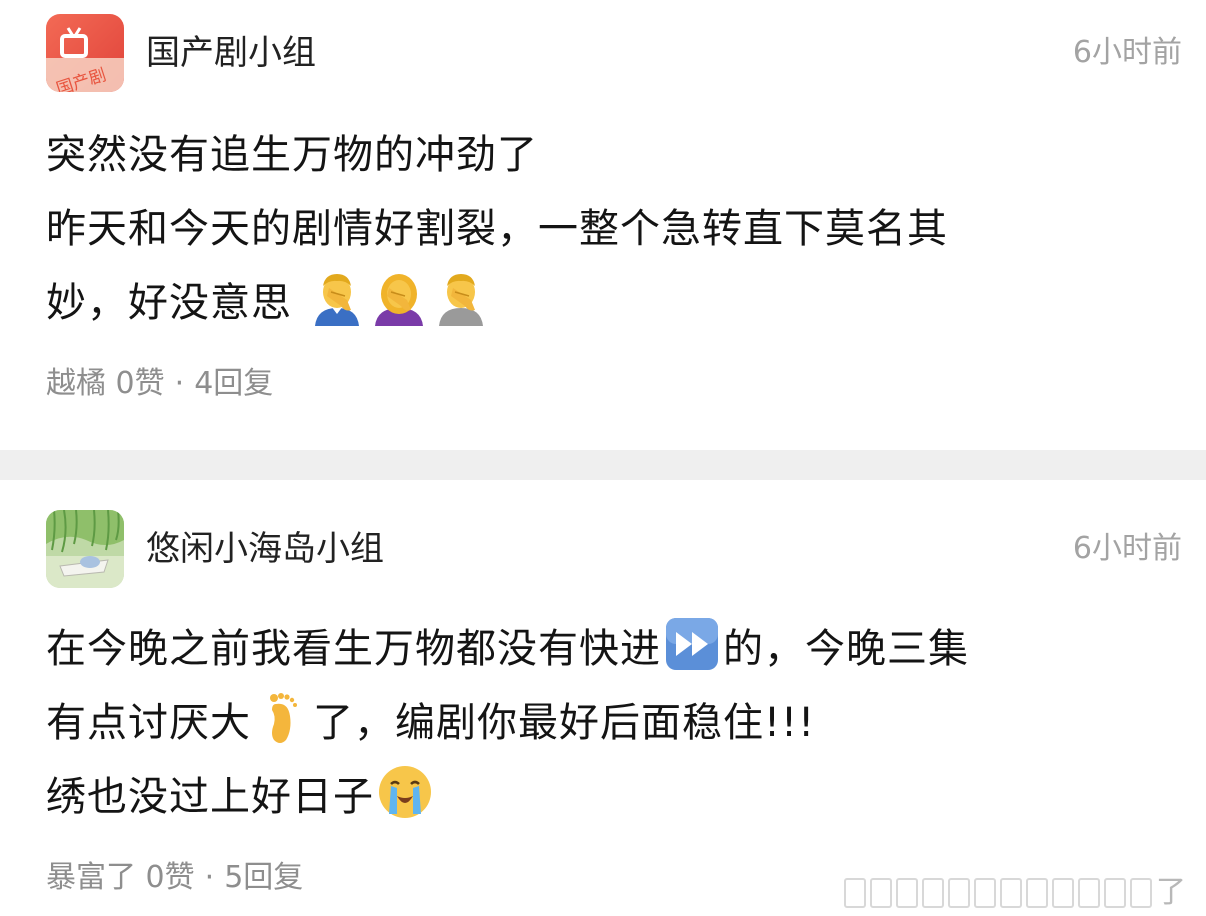 The height and width of the screenshot is (916, 1206). What do you see at coordinates (692, 644) in the screenshot?
I see `fast-forward-emoji` at bounding box center [692, 644].